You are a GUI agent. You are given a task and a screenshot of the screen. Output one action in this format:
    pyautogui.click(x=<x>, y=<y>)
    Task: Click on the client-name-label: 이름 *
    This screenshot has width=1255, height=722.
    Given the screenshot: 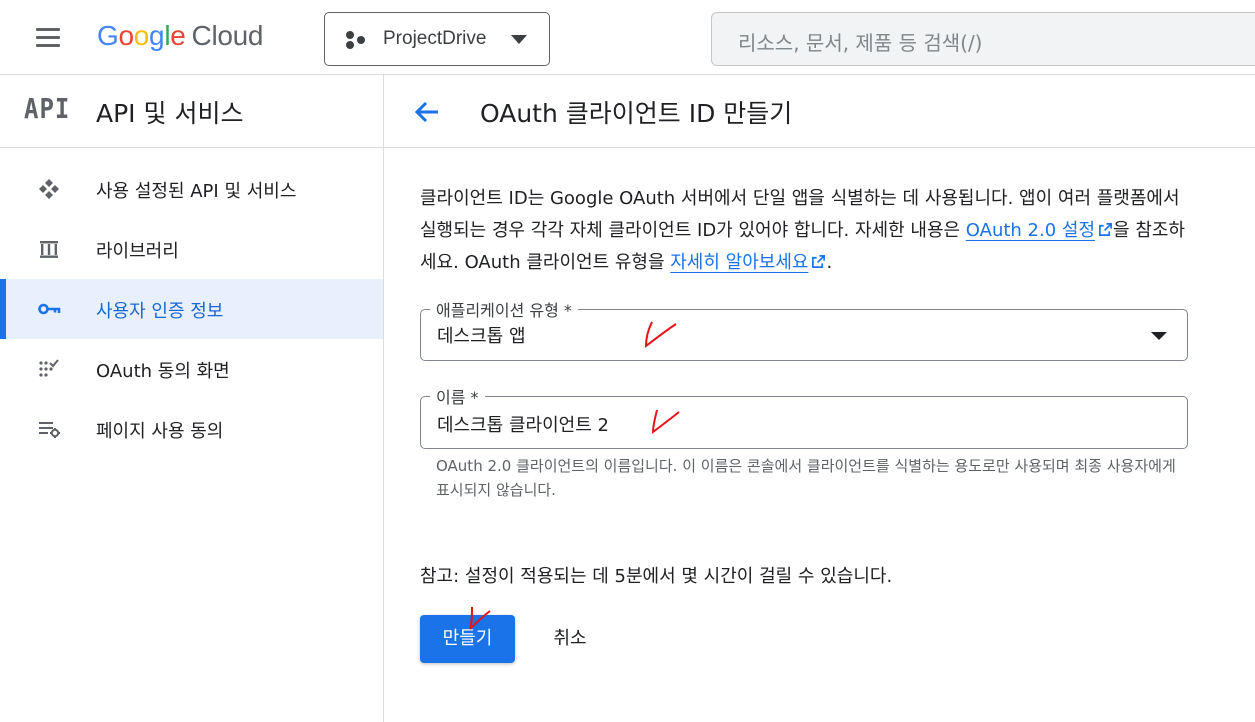 What is the action you would take?
    pyautogui.click(x=457, y=396)
    